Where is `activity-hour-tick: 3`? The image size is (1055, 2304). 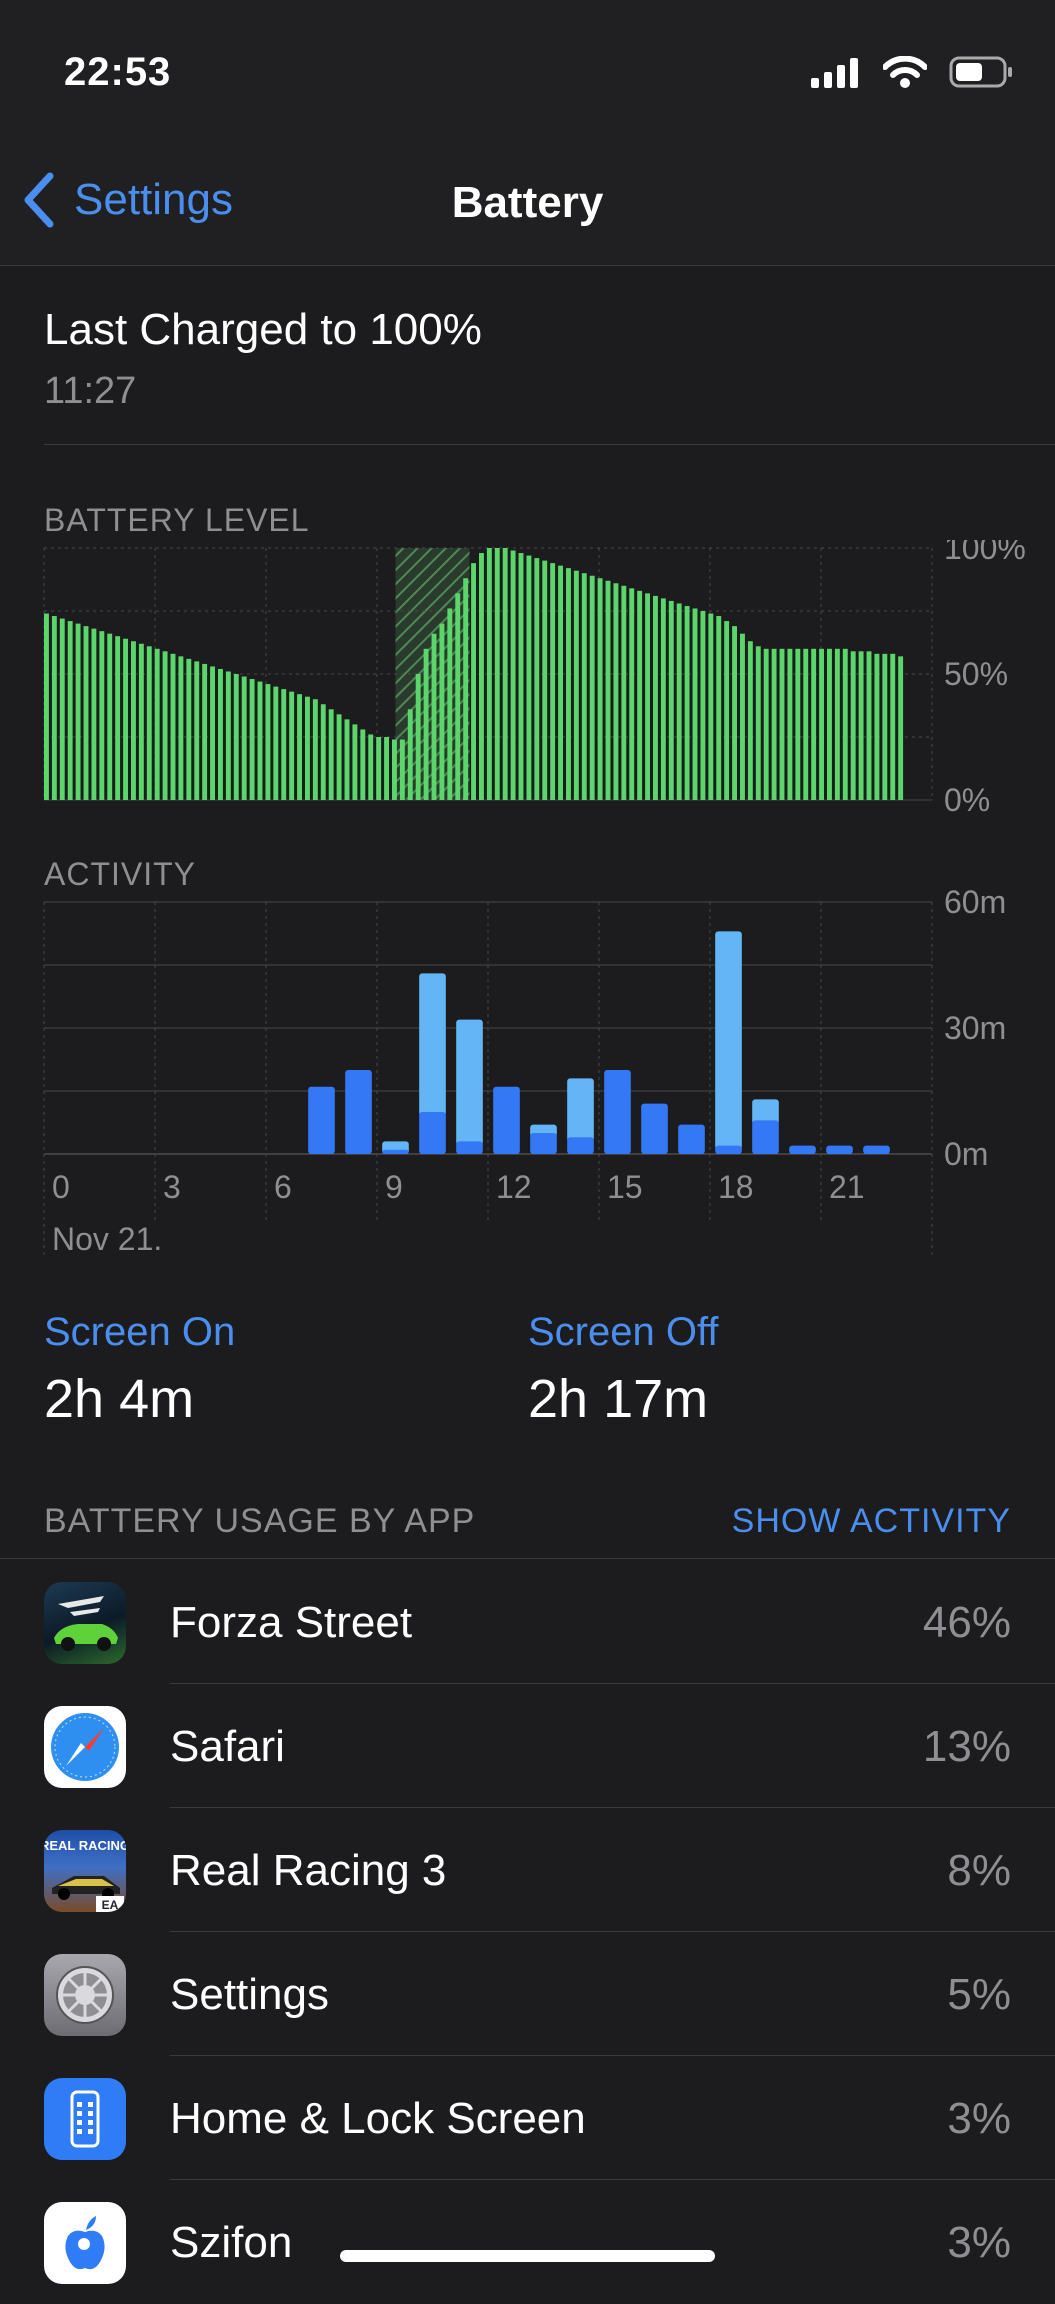
activity-hour-tick: 3 is located at coordinates (172, 1187).